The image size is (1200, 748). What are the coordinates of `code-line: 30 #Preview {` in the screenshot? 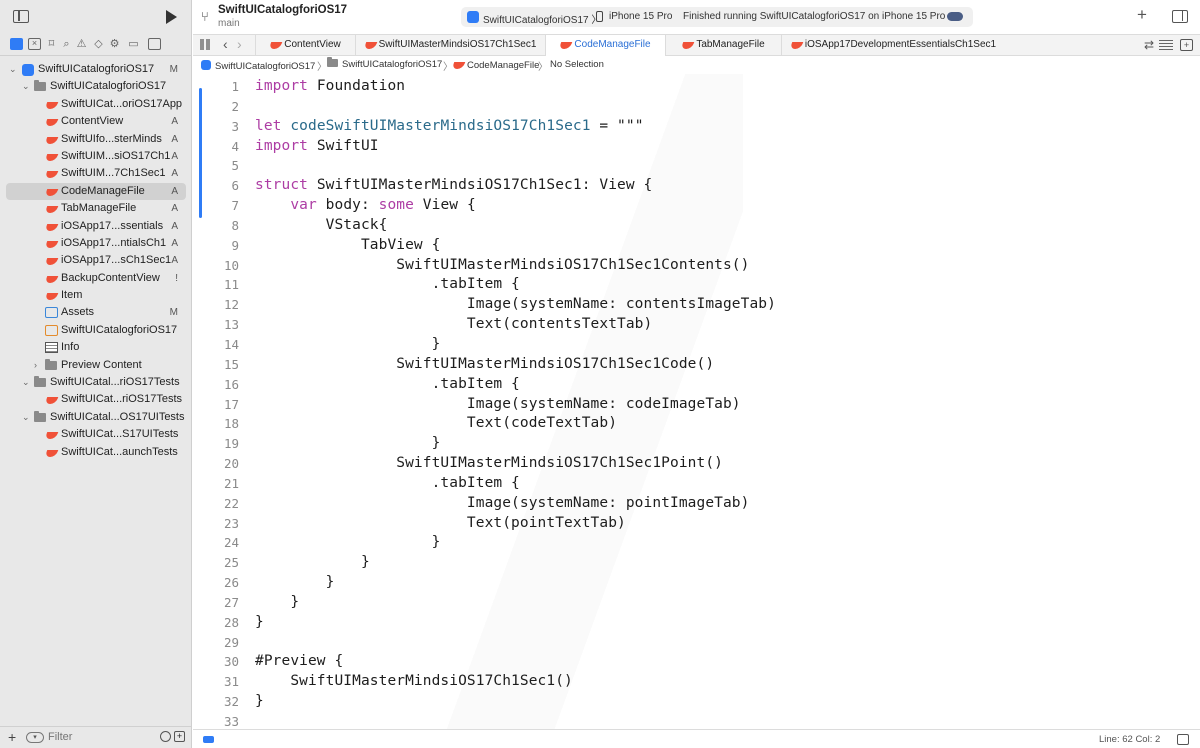 It's located at (696, 662).